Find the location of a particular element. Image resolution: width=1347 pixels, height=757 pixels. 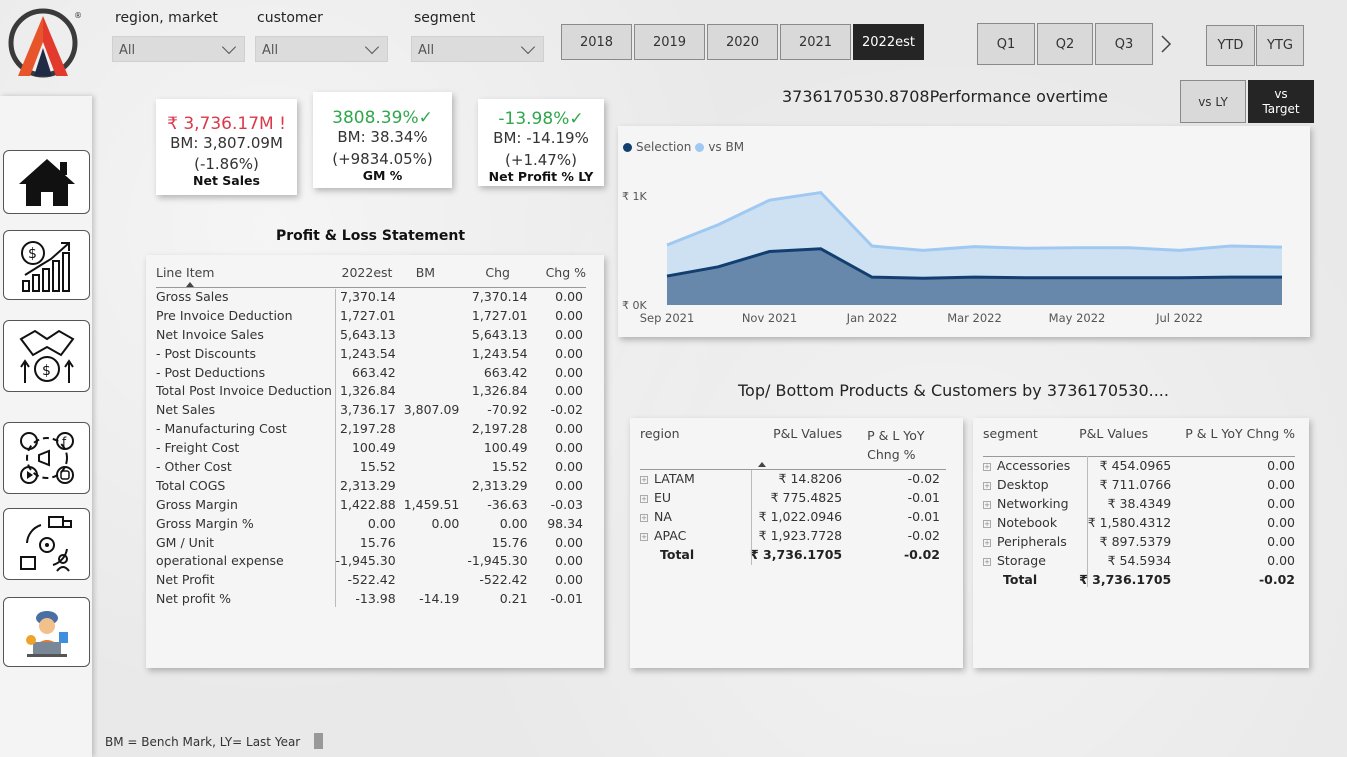

pl-row: - Other Cost 15.52 15.52 0.00 is located at coordinates (371, 466).